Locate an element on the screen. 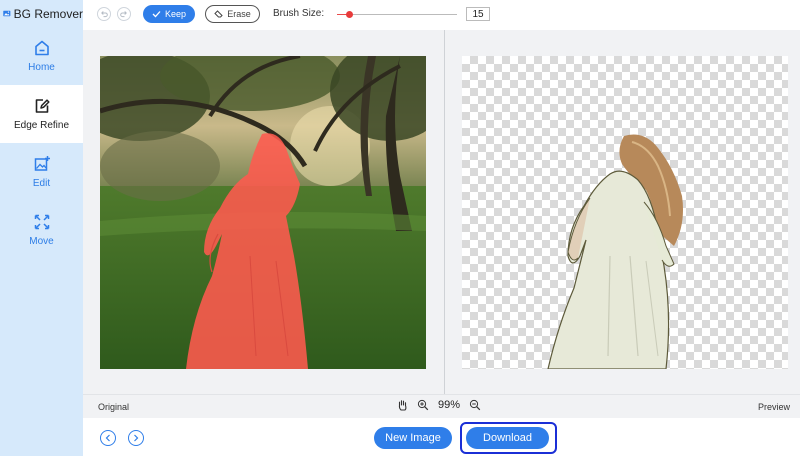  redo-icon is located at coordinates (123, 14).